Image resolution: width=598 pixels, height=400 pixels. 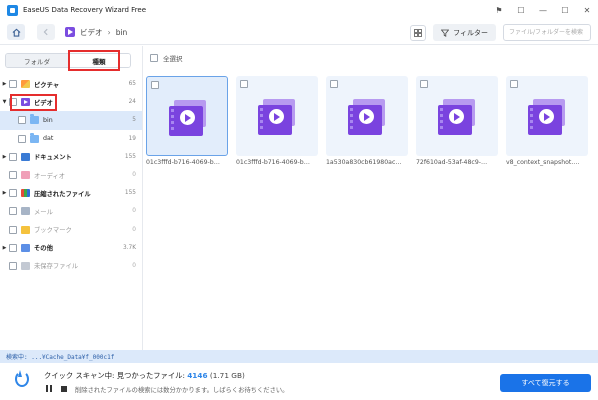 What do you see at coordinates (47, 85) in the screenshot?
I see `tree-item-label: ピクチャ` at bounding box center [47, 85].